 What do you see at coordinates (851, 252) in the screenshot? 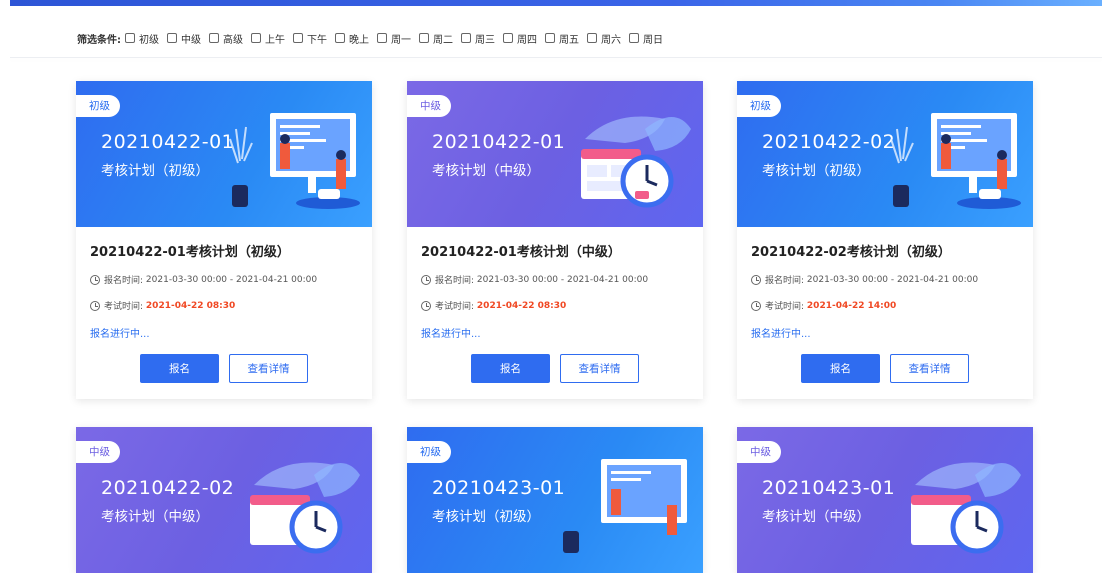
I see `card-title: 20210422-02考核计划（初级）` at bounding box center [851, 252].